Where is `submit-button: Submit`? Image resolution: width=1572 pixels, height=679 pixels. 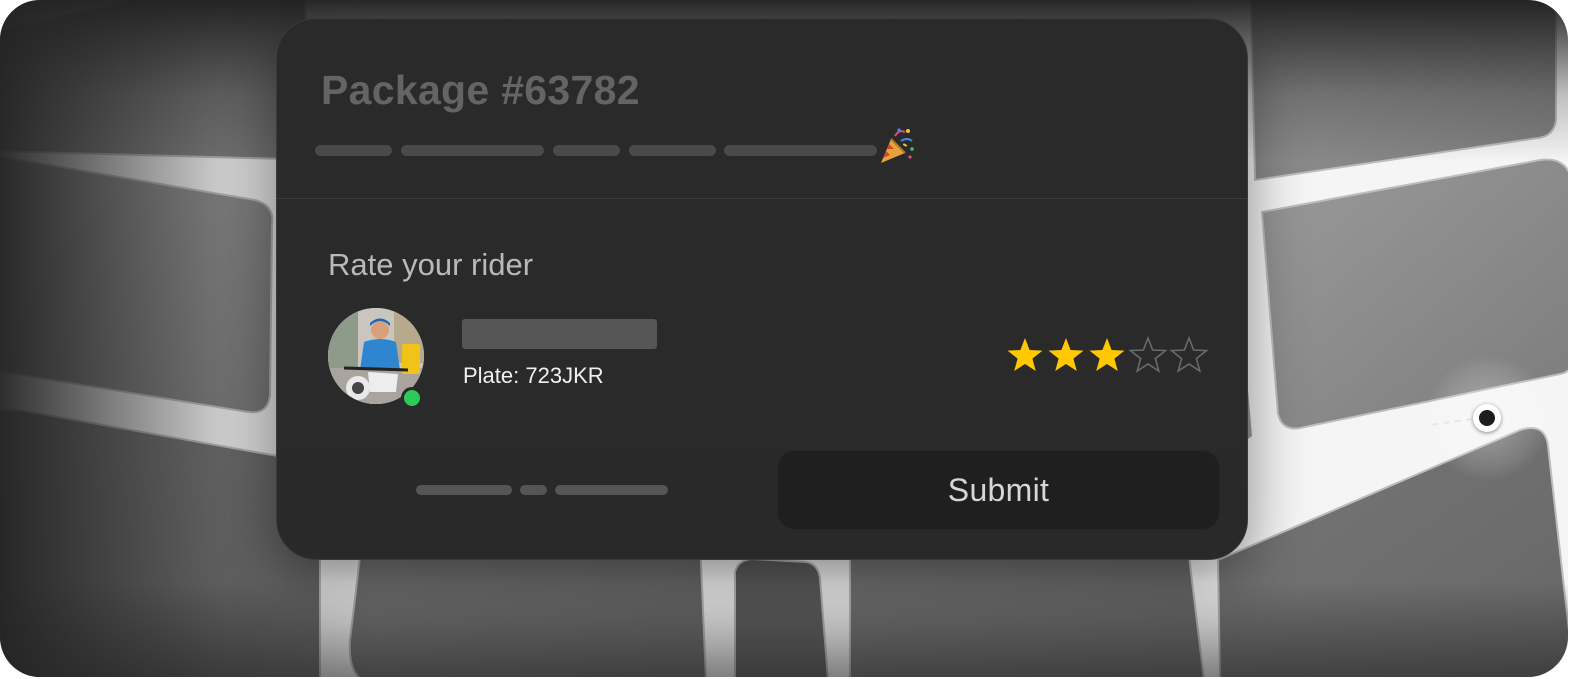
submit-button: Submit is located at coordinates (998, 490).